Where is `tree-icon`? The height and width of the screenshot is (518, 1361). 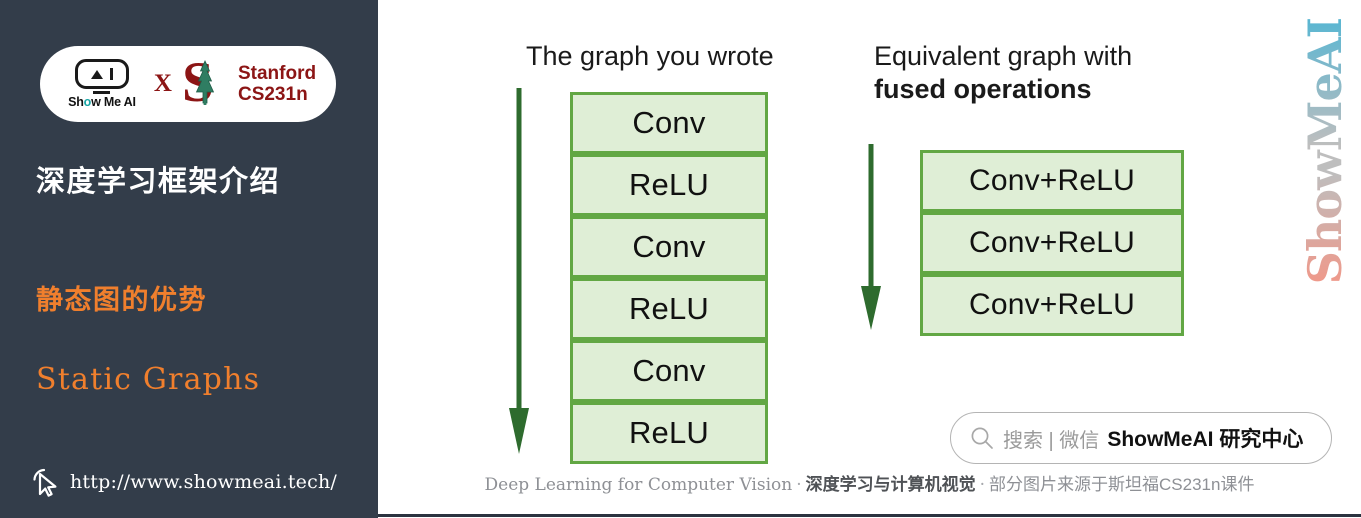
tree-icon is located at coordinates (205, 82).